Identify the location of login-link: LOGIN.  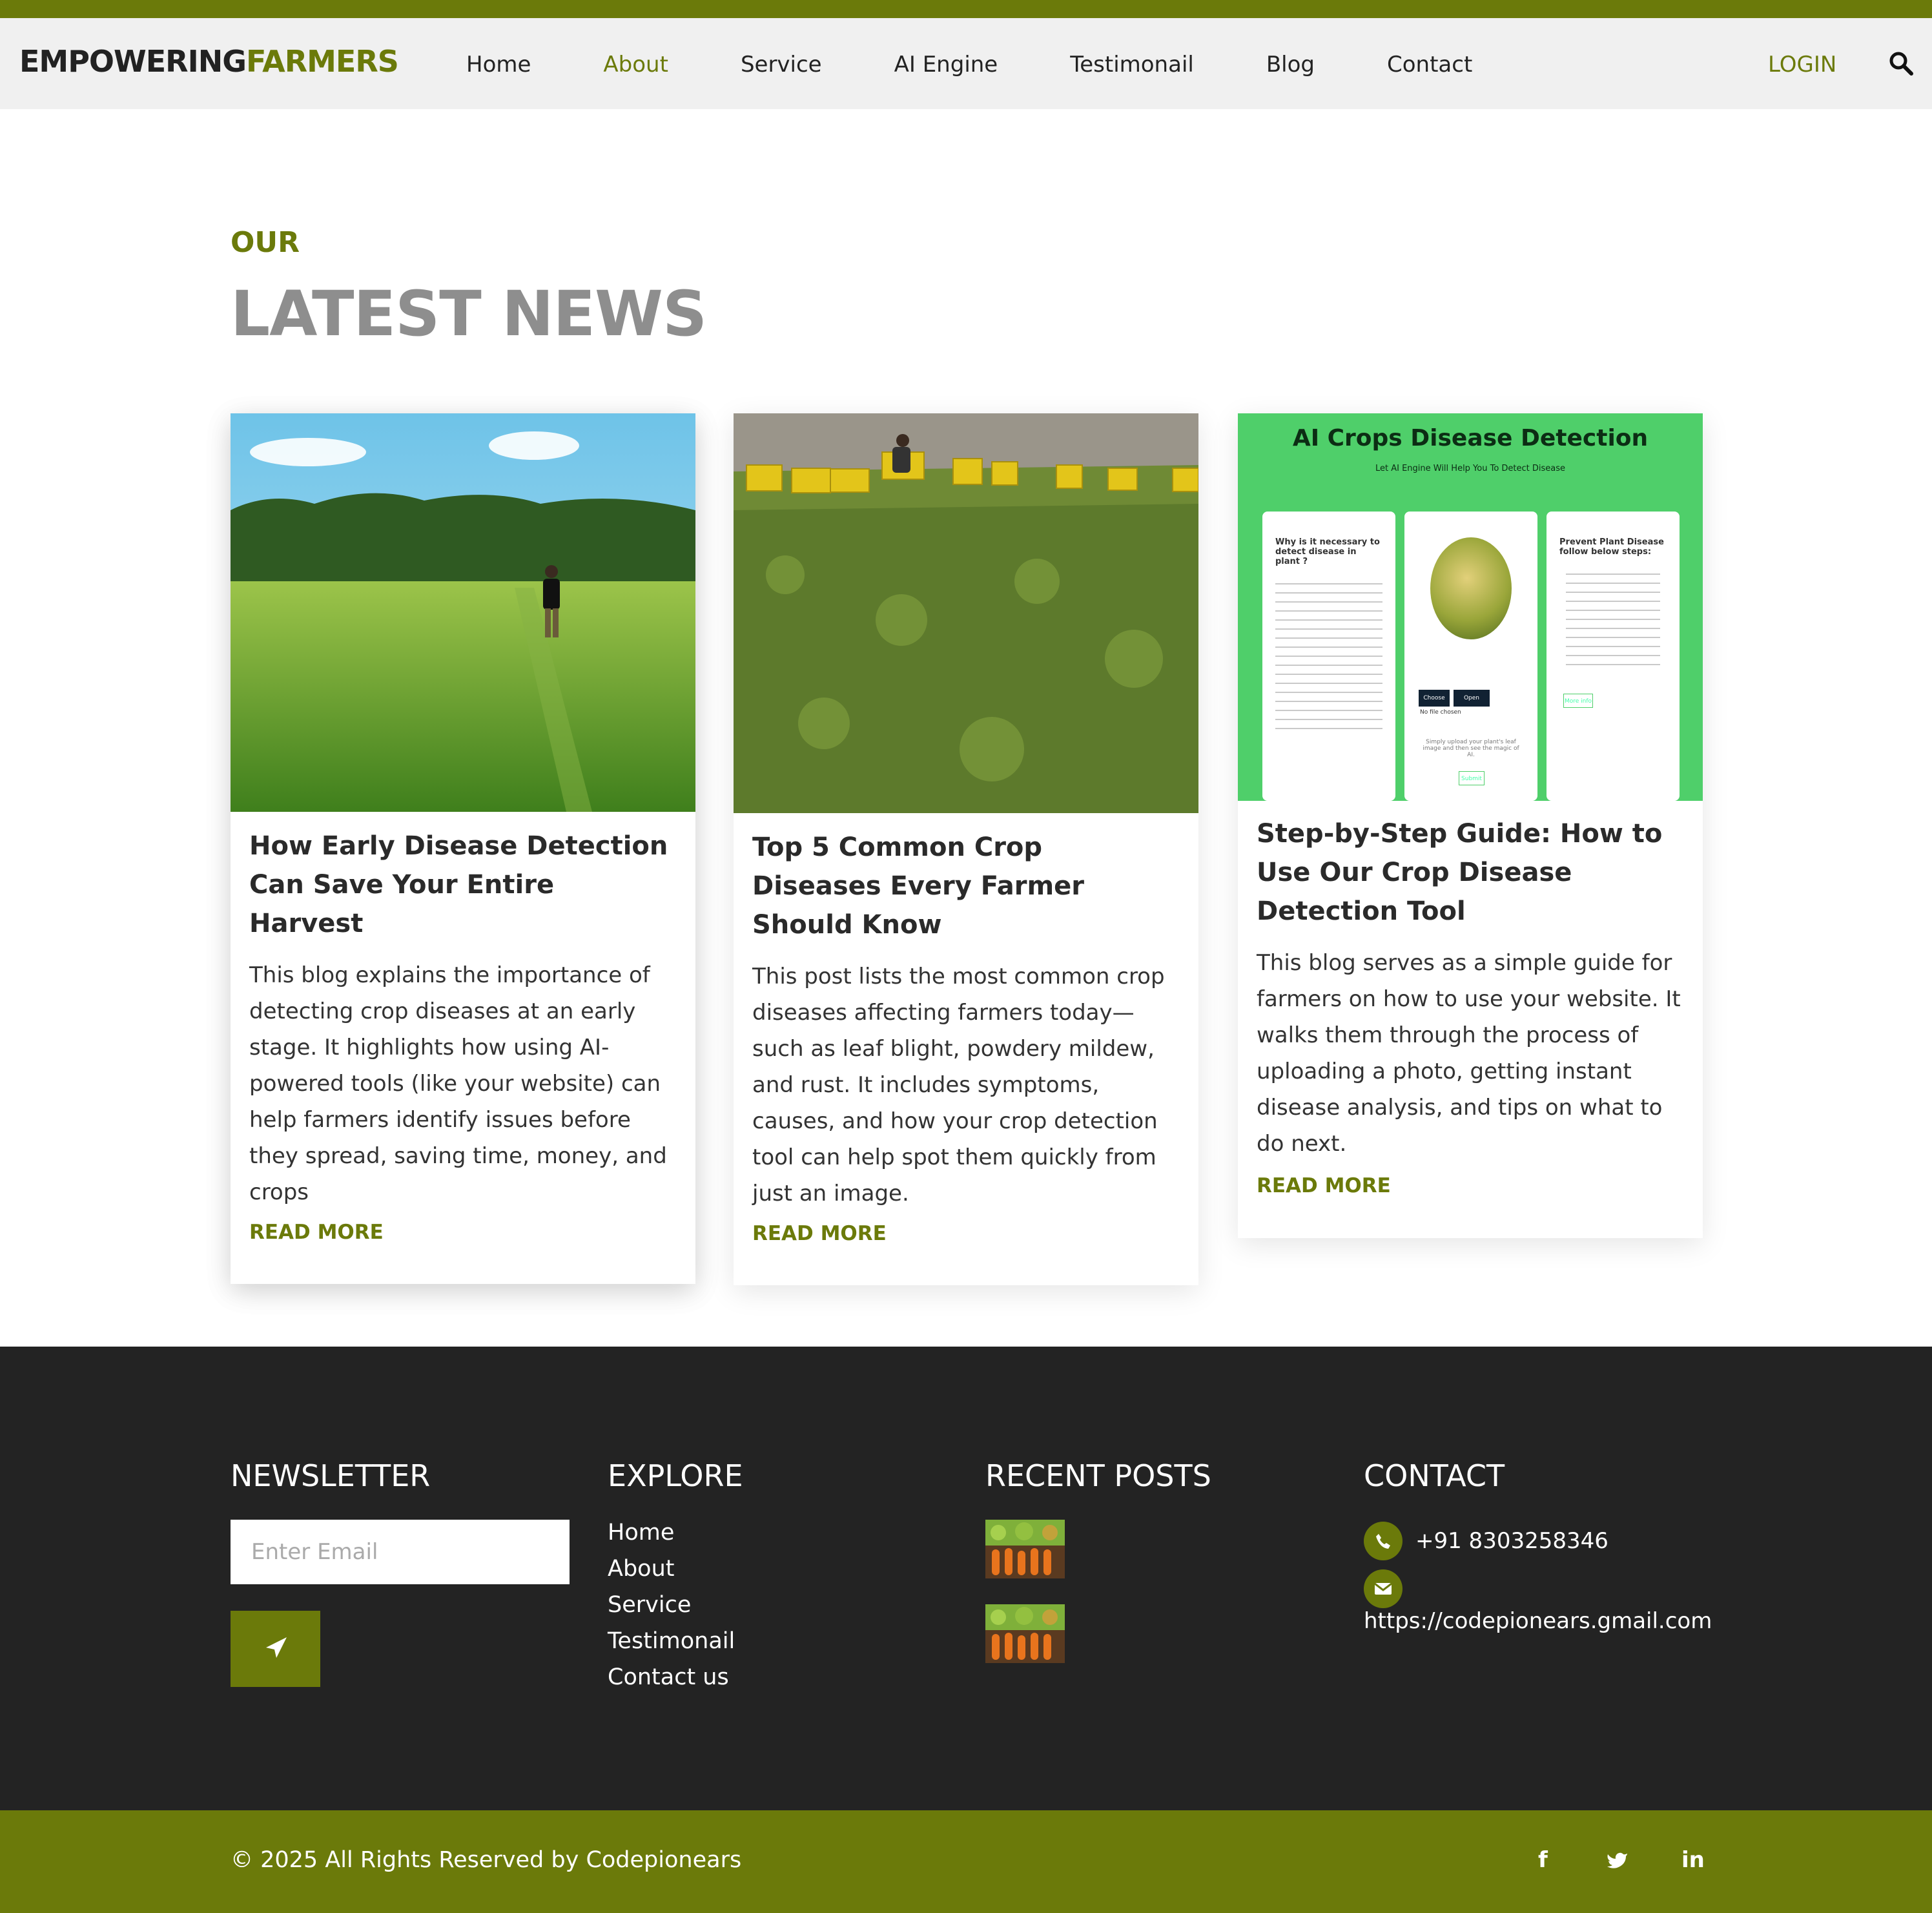
(1802, 65).